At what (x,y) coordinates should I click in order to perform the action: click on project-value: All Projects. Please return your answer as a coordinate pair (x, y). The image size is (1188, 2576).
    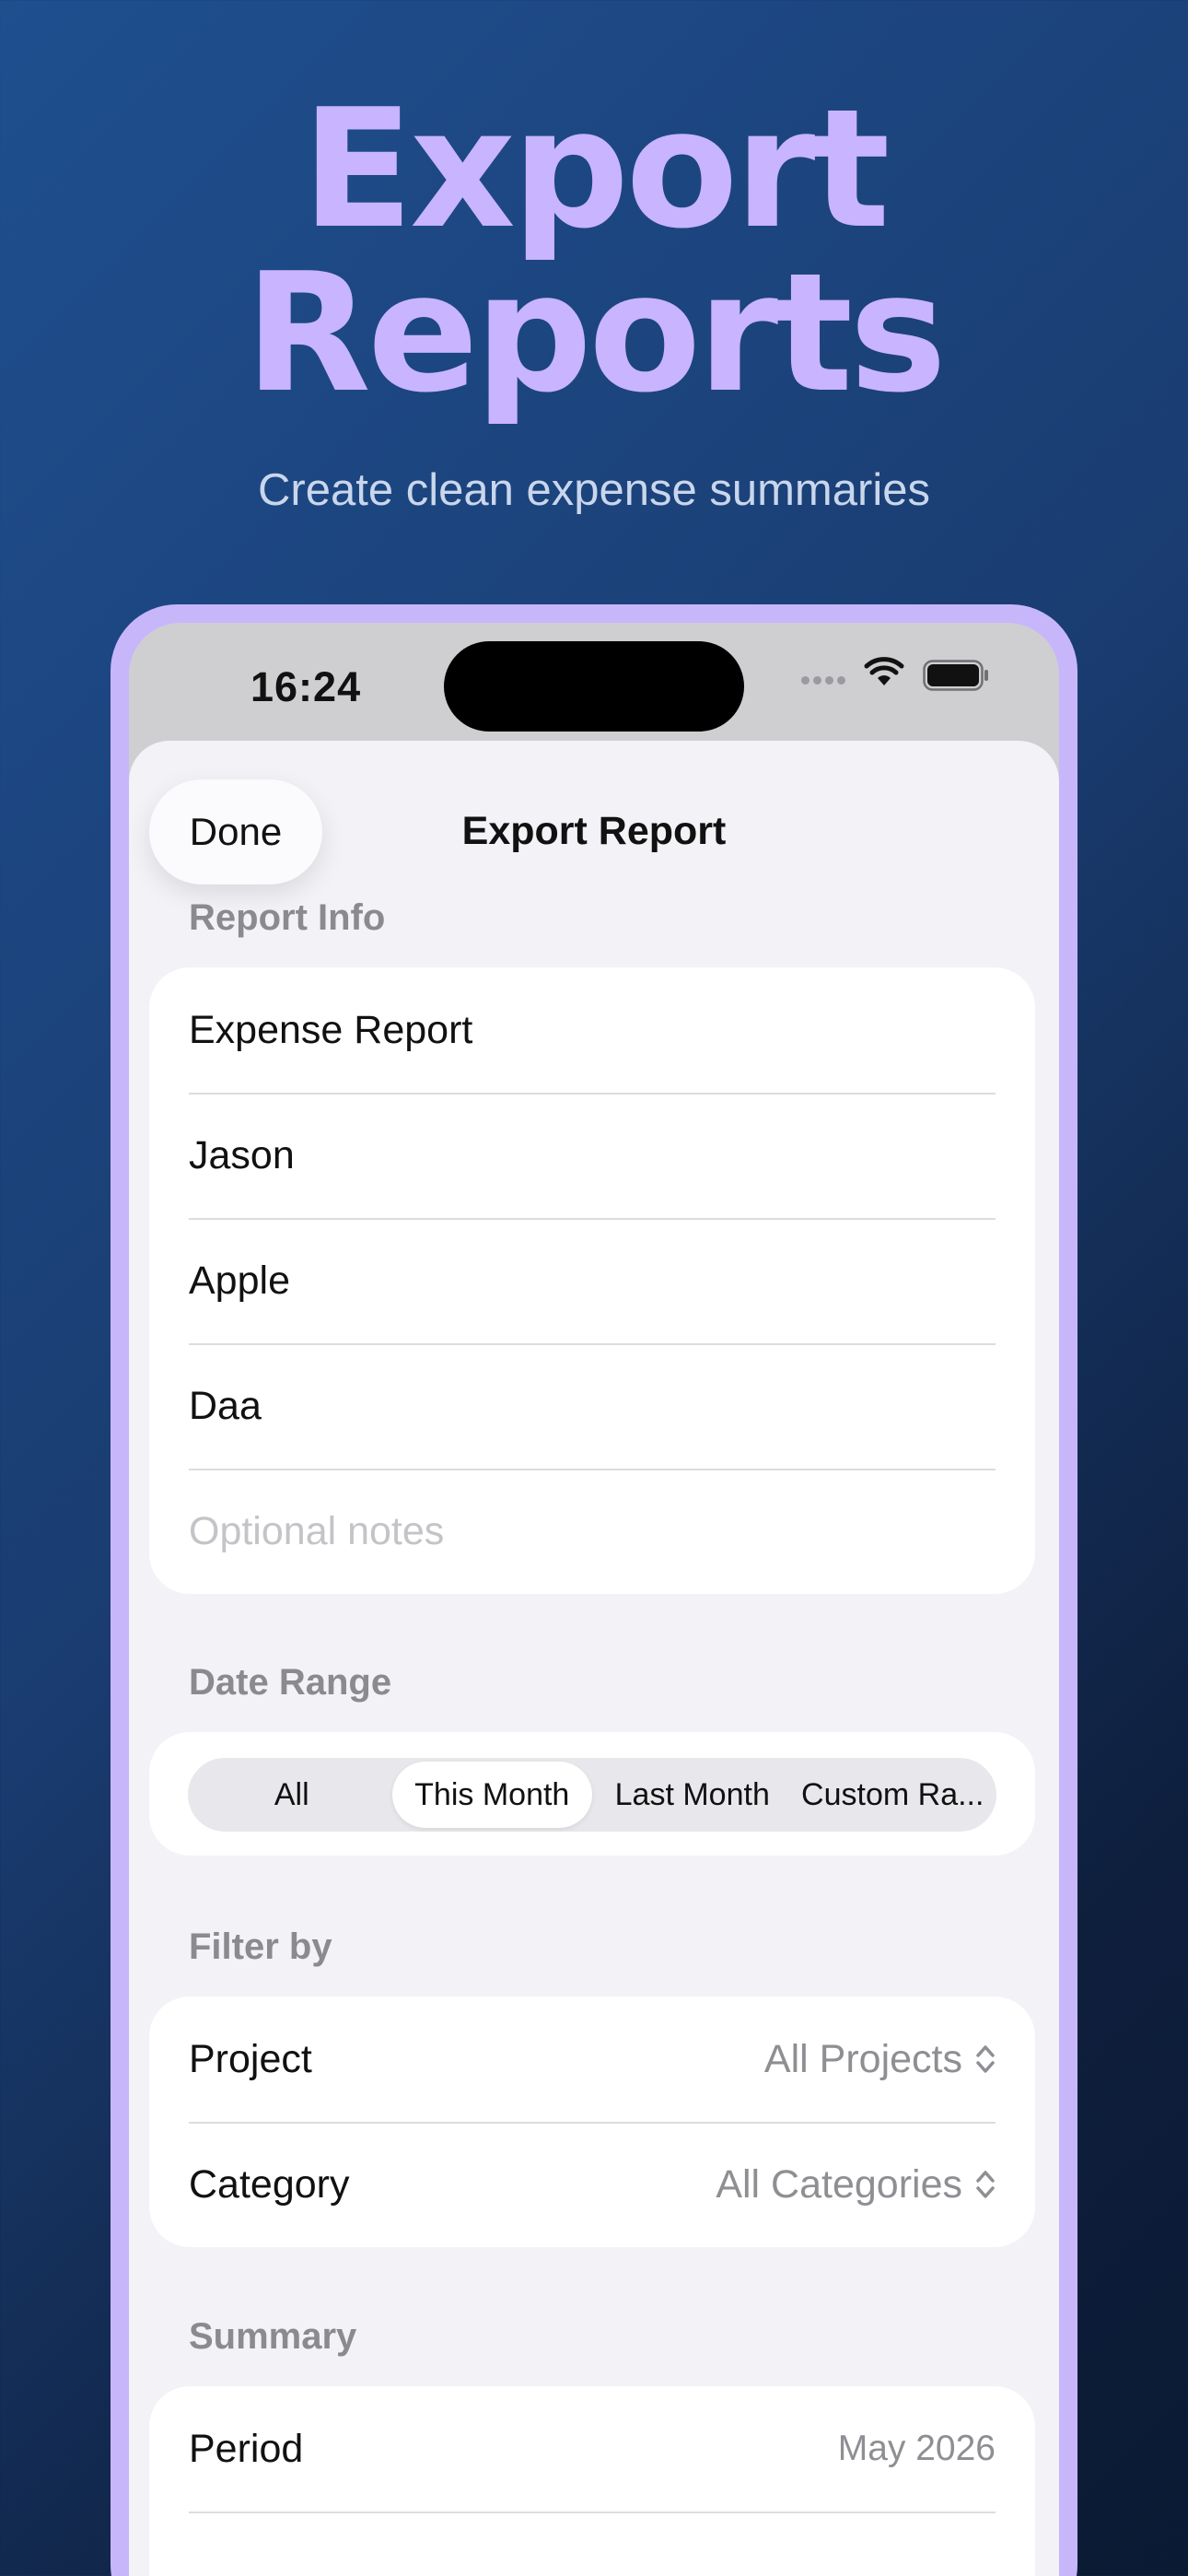
    Looking at the image, I should click on (862, 2058).